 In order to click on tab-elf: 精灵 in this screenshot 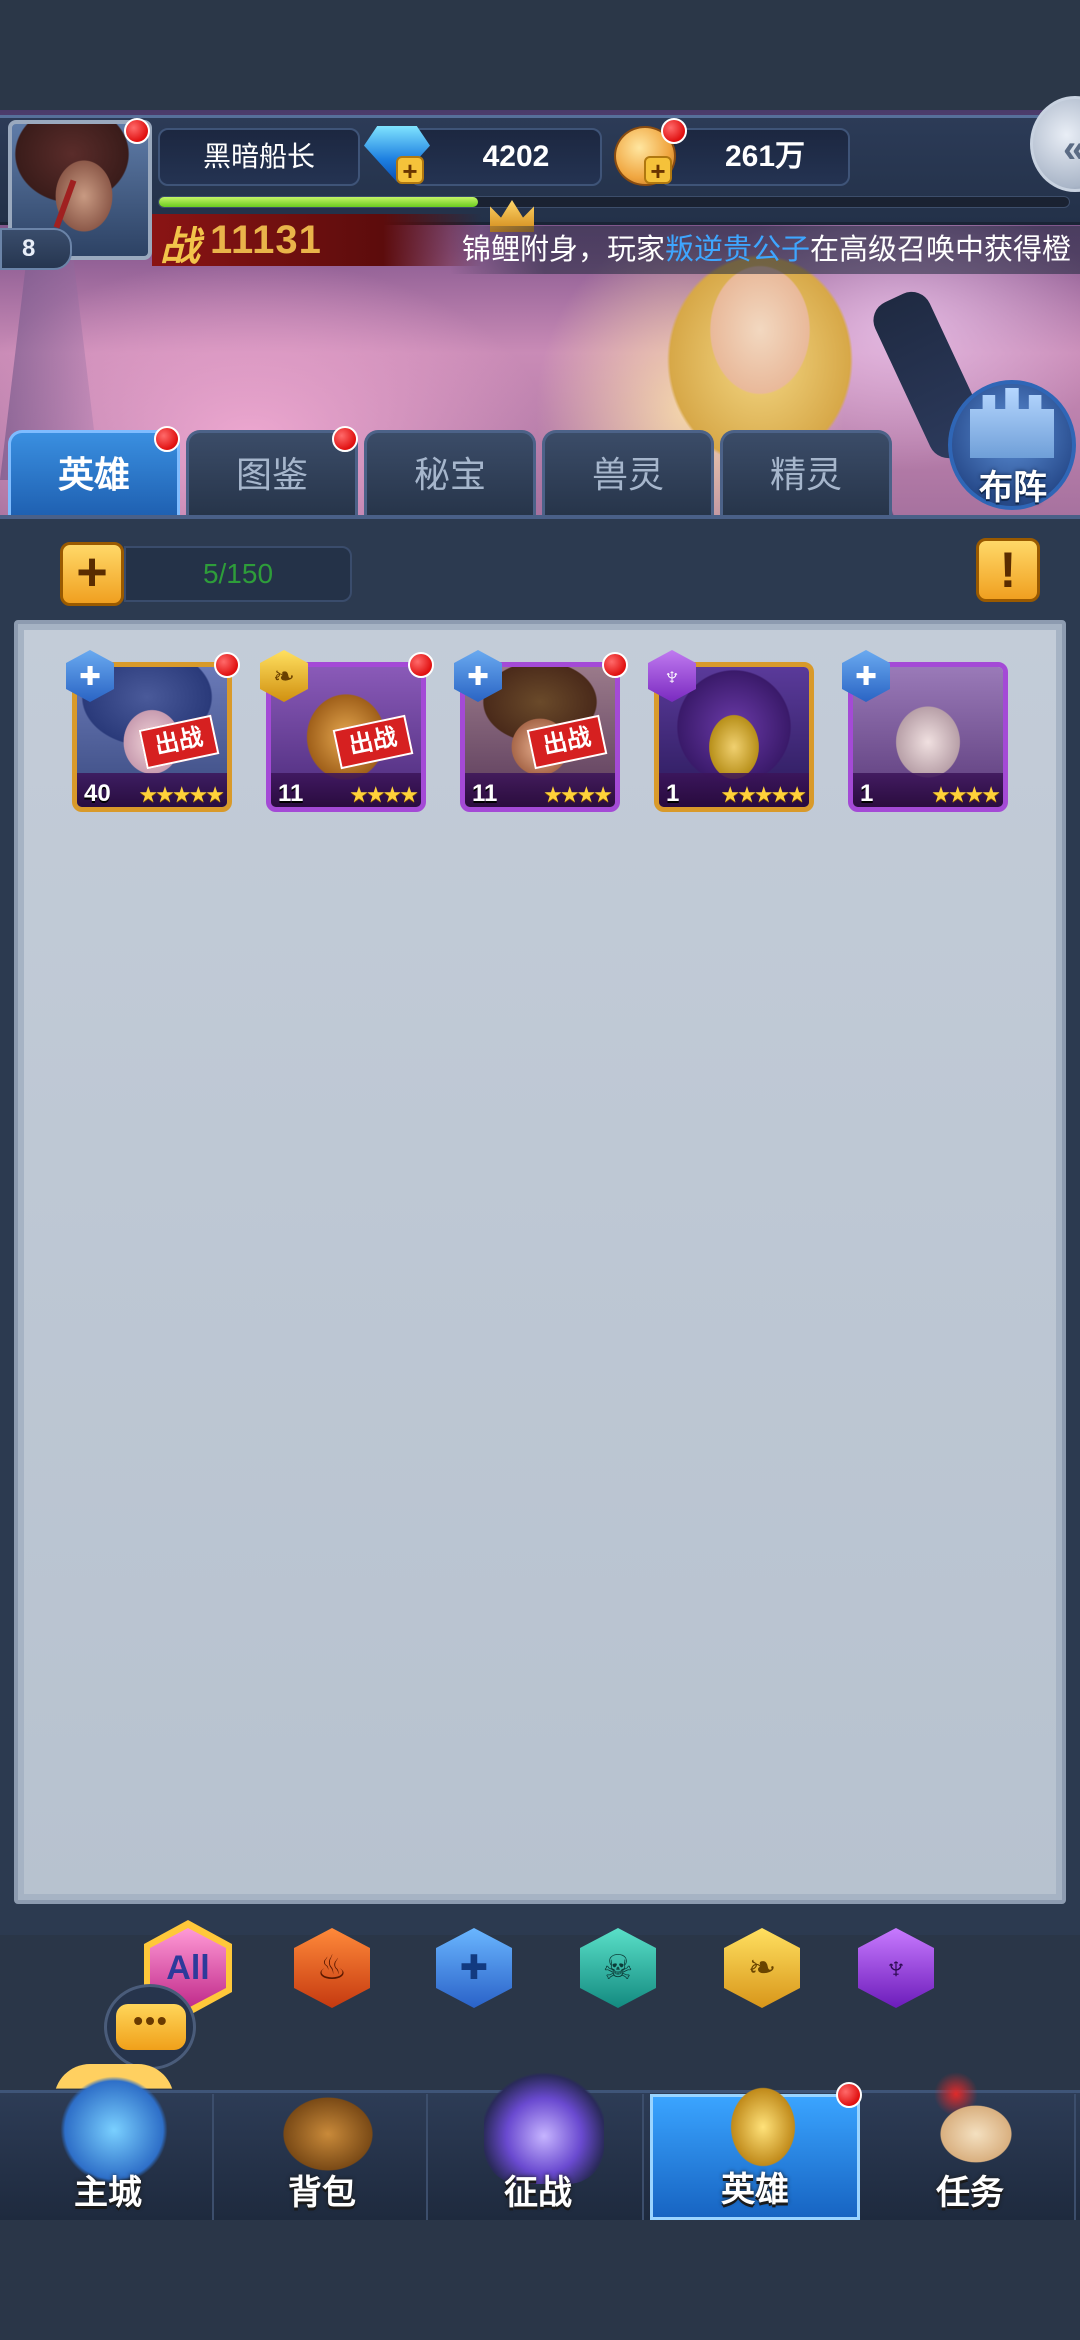, I will do `click(806, 474)`.